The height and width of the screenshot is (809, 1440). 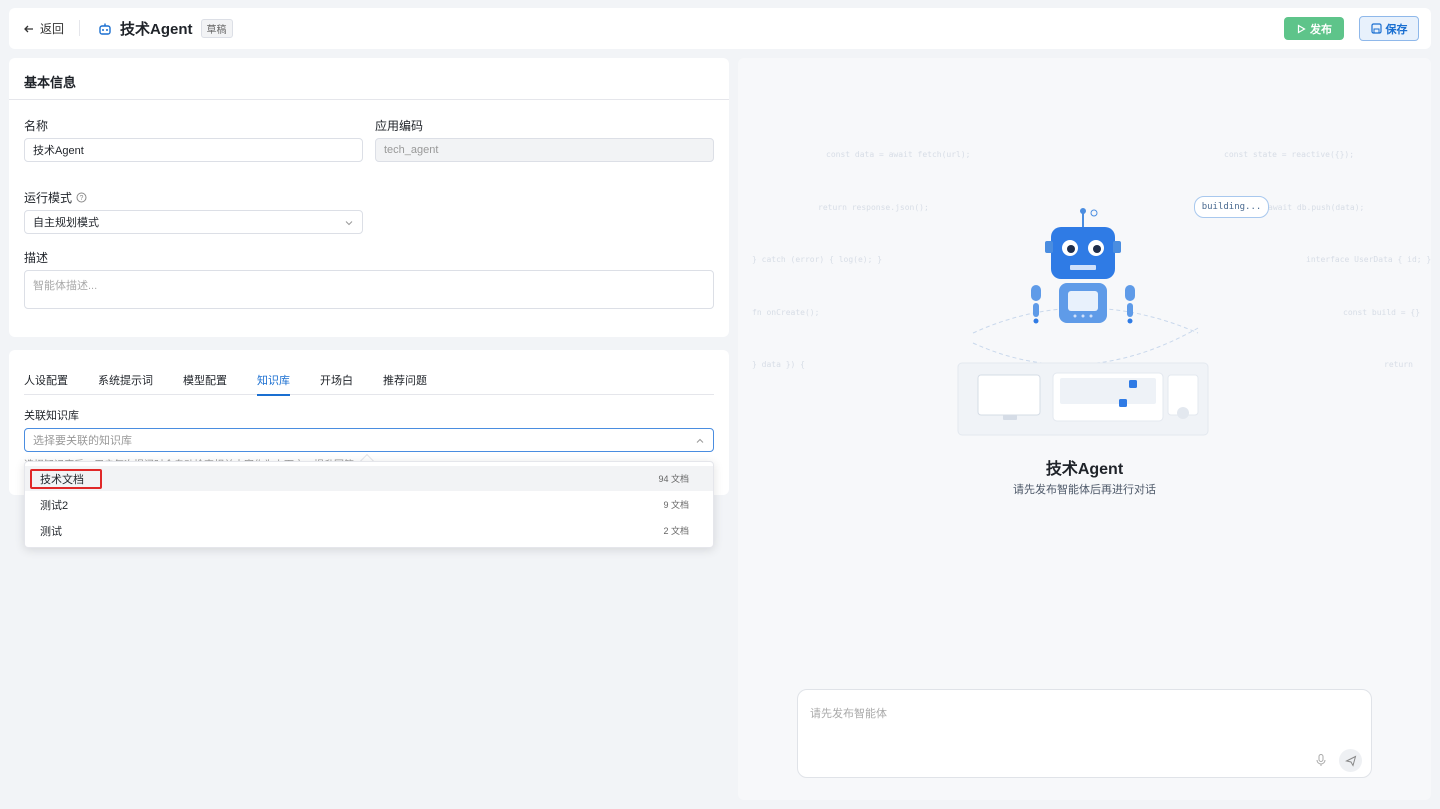 What do you see at coordinates (778, 364) in the screenshot?
I see `code-decoration: } data }) {` at bounding box center [778, 364].